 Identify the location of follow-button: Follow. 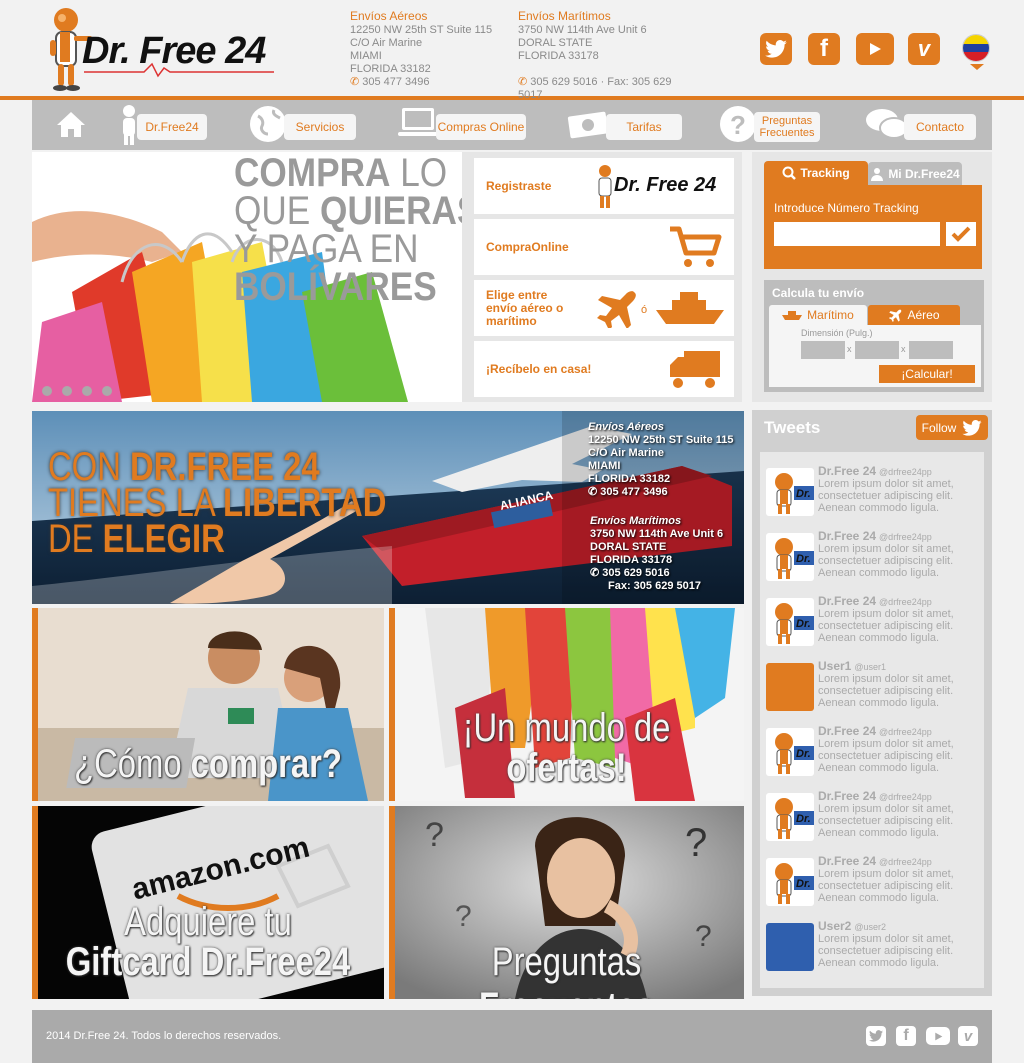
(952, 427).